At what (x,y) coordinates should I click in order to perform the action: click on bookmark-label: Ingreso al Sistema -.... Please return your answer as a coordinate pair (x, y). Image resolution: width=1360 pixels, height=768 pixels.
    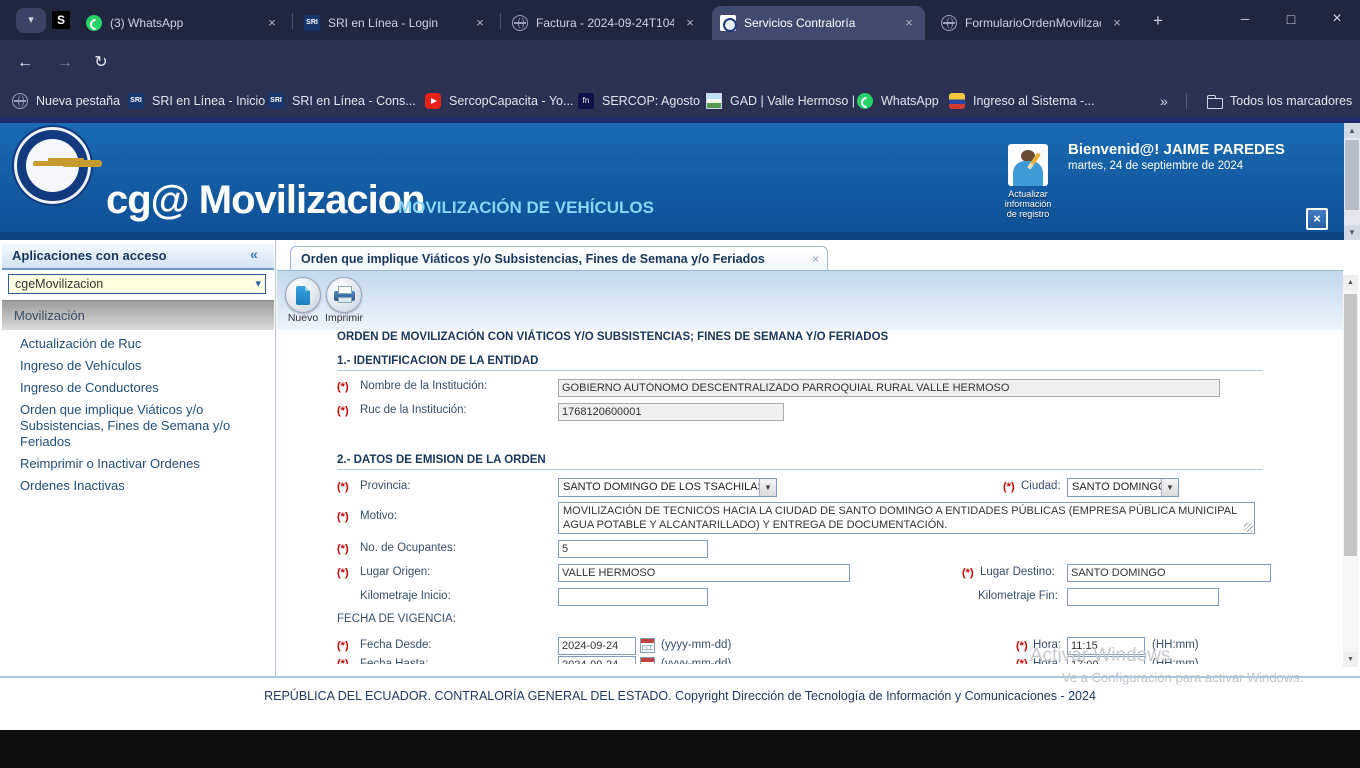
    Looking at the image, I should click on (1034, 101).